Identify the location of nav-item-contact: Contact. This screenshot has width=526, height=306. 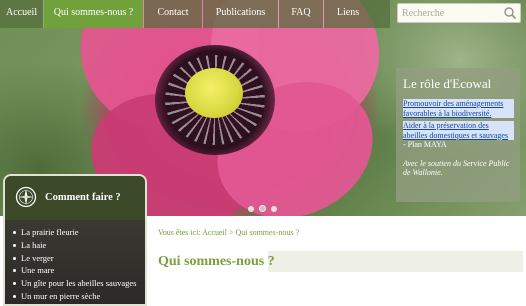
(173, 14).